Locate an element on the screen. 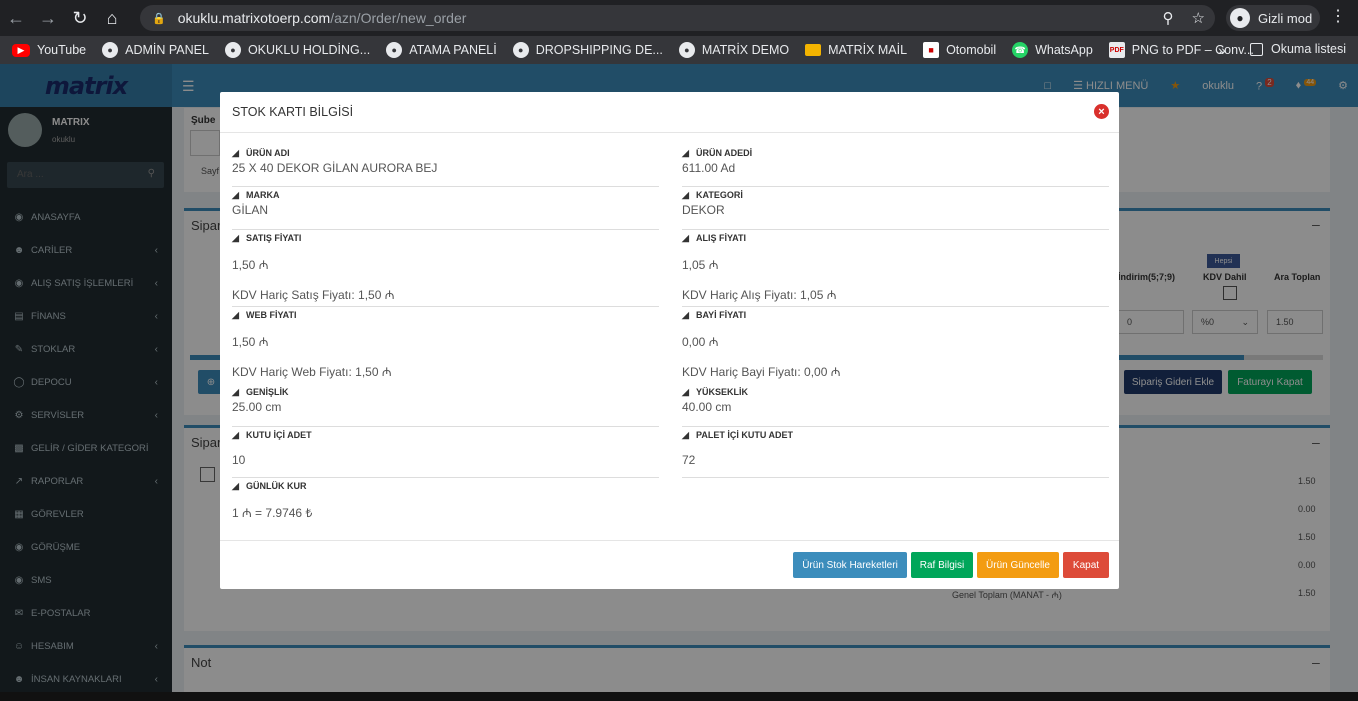 The image size is (1358, 701). incognito-indicator: ● Gizli mod is located at coordinates (1273, 18).